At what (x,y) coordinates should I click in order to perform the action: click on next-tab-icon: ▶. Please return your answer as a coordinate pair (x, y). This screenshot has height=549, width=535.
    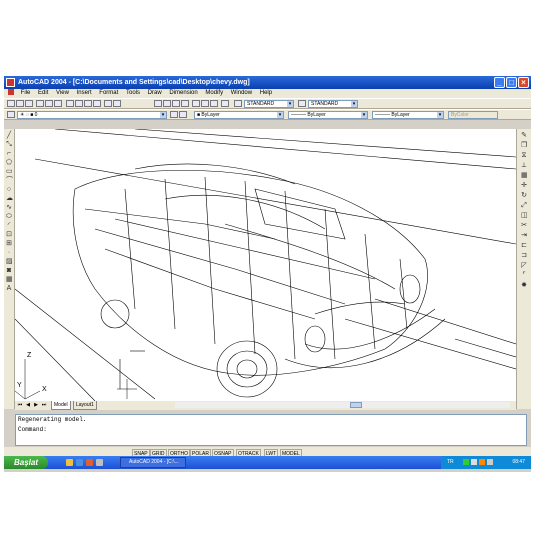
    Looking at the image, I should click on (36, 405).